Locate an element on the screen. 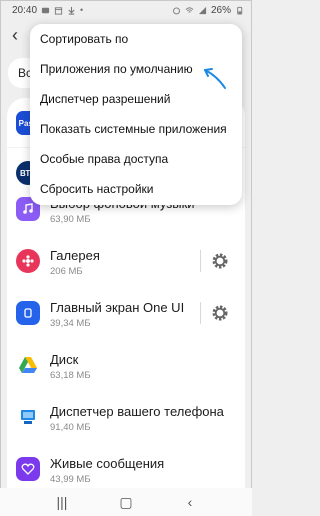  app-size: 206 МБ is located at coordinates (66, 271).